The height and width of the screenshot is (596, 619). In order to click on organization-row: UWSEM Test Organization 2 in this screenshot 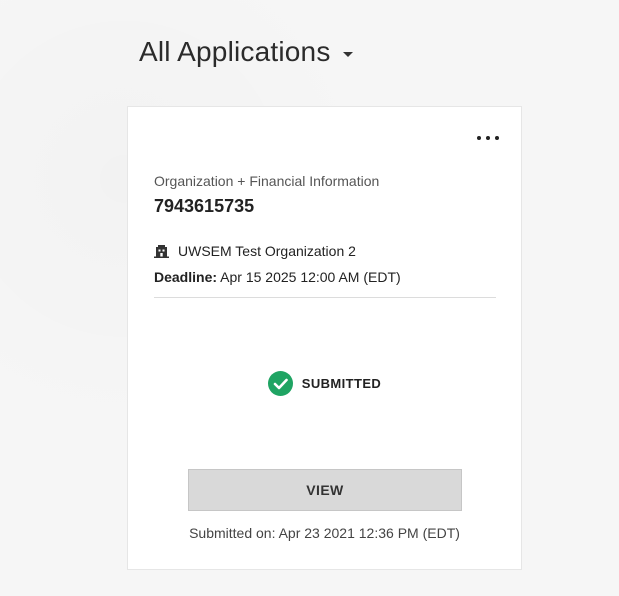, I will do `click(255, 251)`.